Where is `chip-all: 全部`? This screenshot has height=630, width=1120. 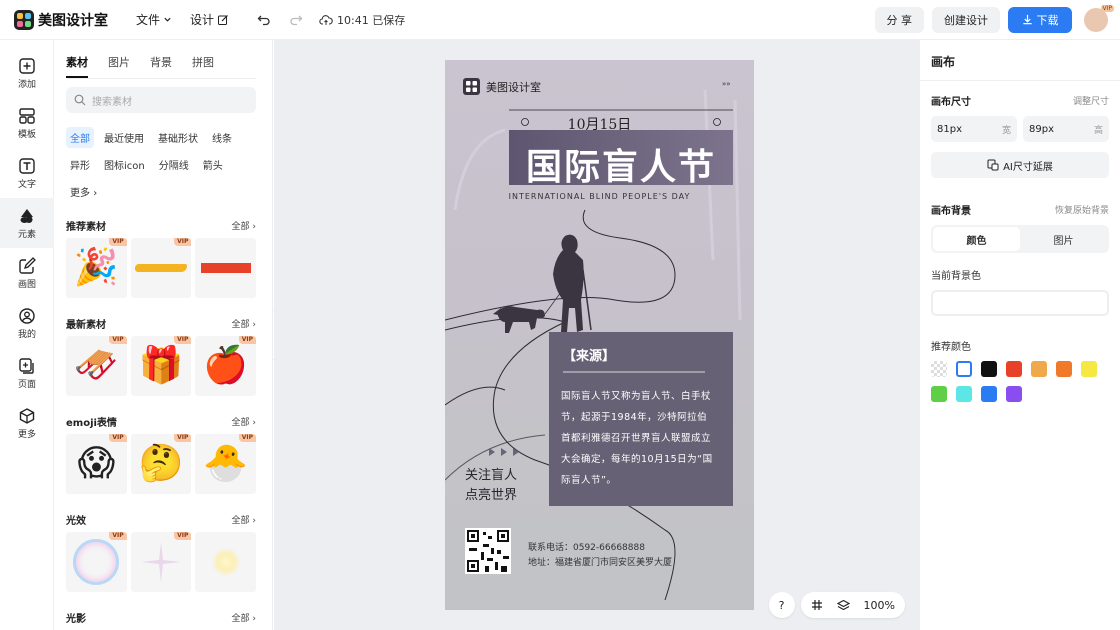
chip-all: 全部 is located at coordinates (80, 137).